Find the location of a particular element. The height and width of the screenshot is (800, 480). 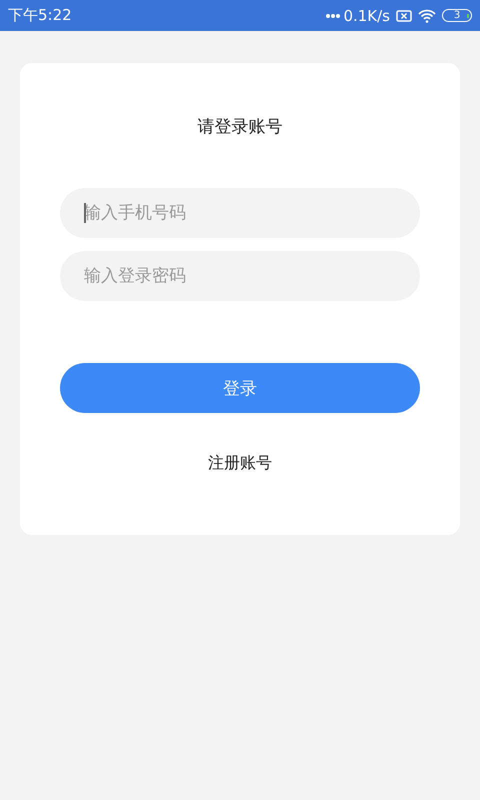

network-speed: 0.1K/s is located at coordinates (366, 15).